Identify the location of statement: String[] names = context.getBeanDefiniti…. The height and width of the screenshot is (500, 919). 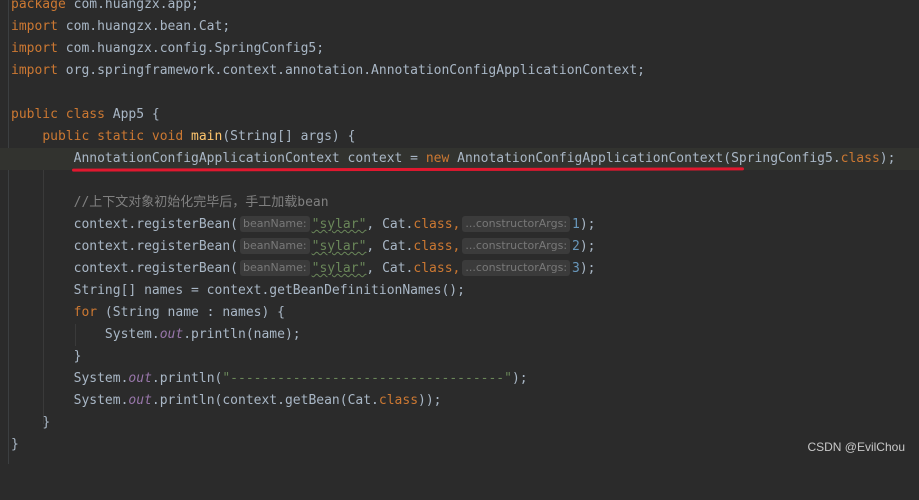
(269, 290).